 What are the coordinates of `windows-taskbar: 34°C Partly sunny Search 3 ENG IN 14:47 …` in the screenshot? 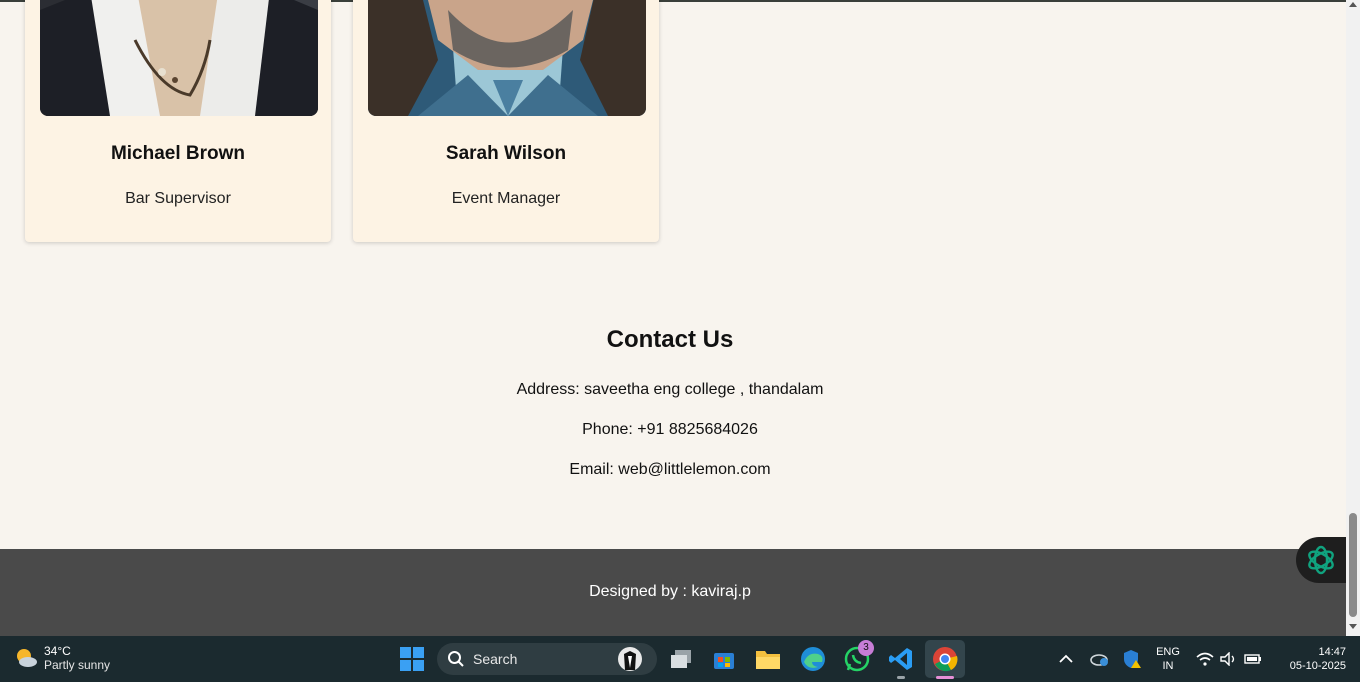 It's located at (680, 659).